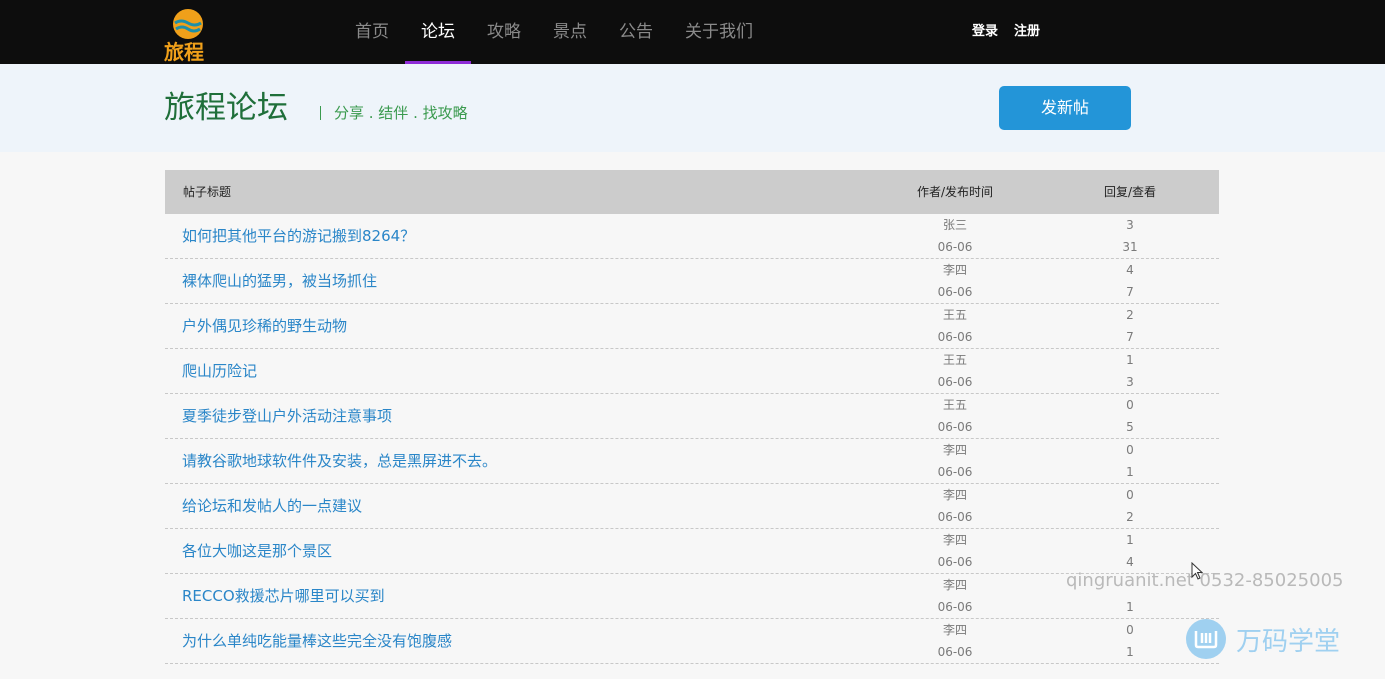  I want to click on post-author-cell: 张三 06-06, so click(955, 236).